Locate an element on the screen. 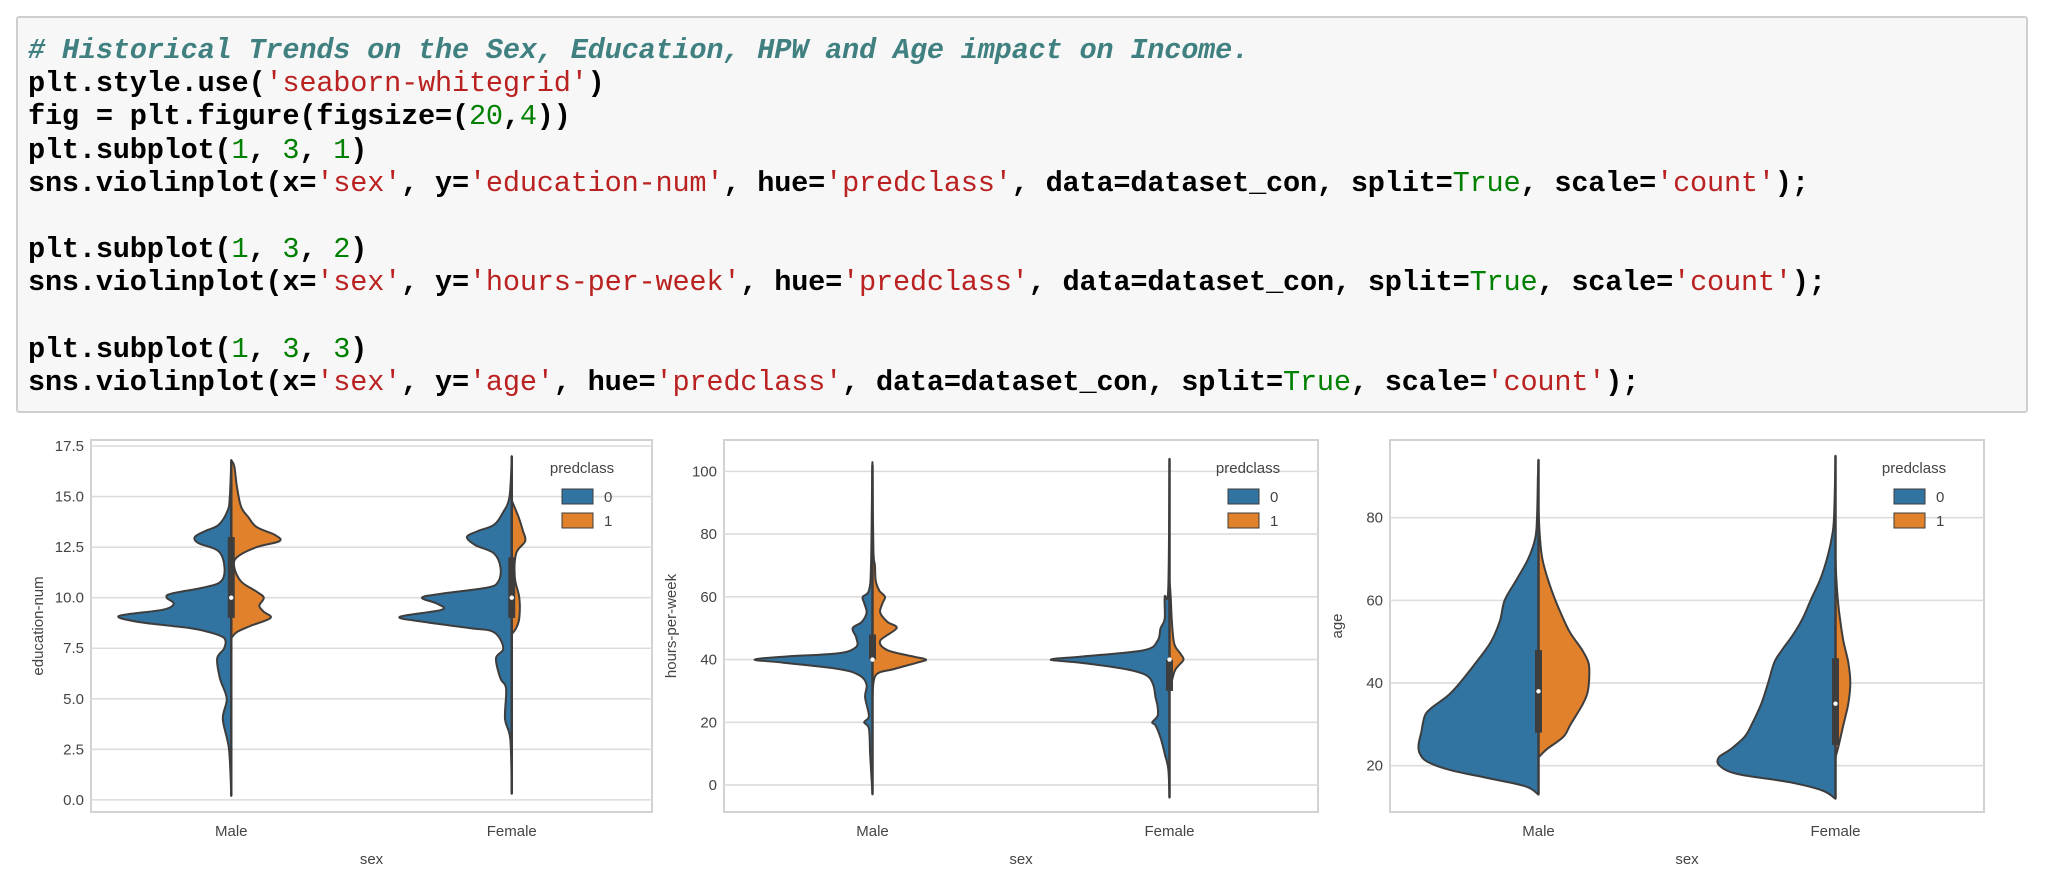 Image resolution: width=2046 pixels, height=875 pixels. code-line: plt.subplot(1, 3, 3) is located at coordinates (927, 349).